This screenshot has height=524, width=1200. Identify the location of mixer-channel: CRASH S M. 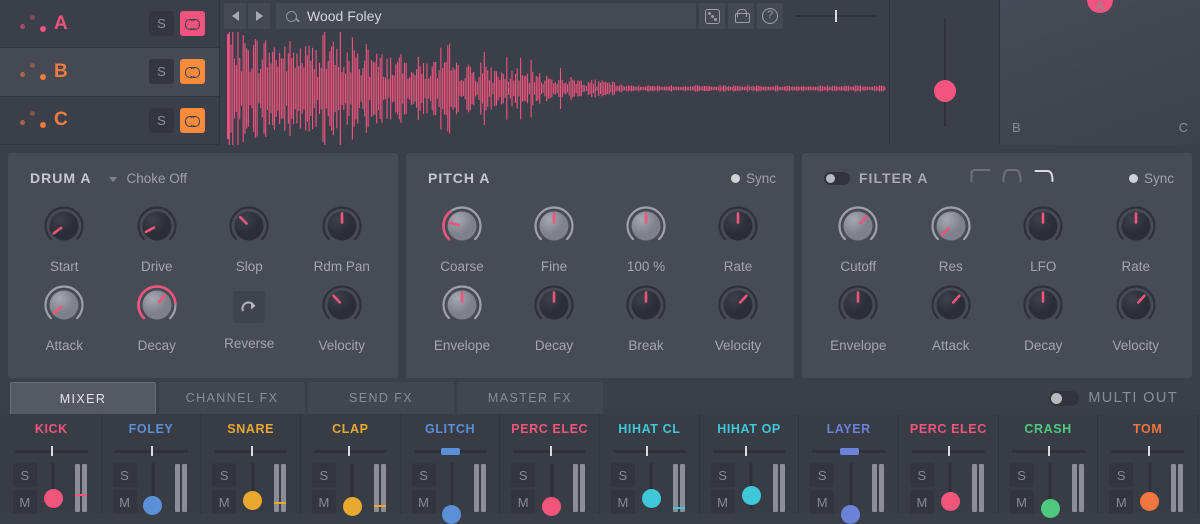
(1049, 466).